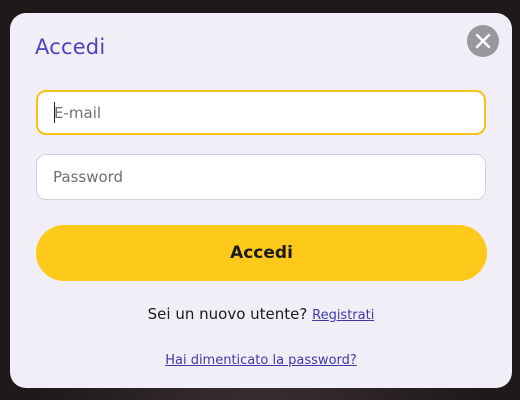 The height and width of the screenshot is (400, 520). I want to click on register-link: Registrati, so click(343, 315).